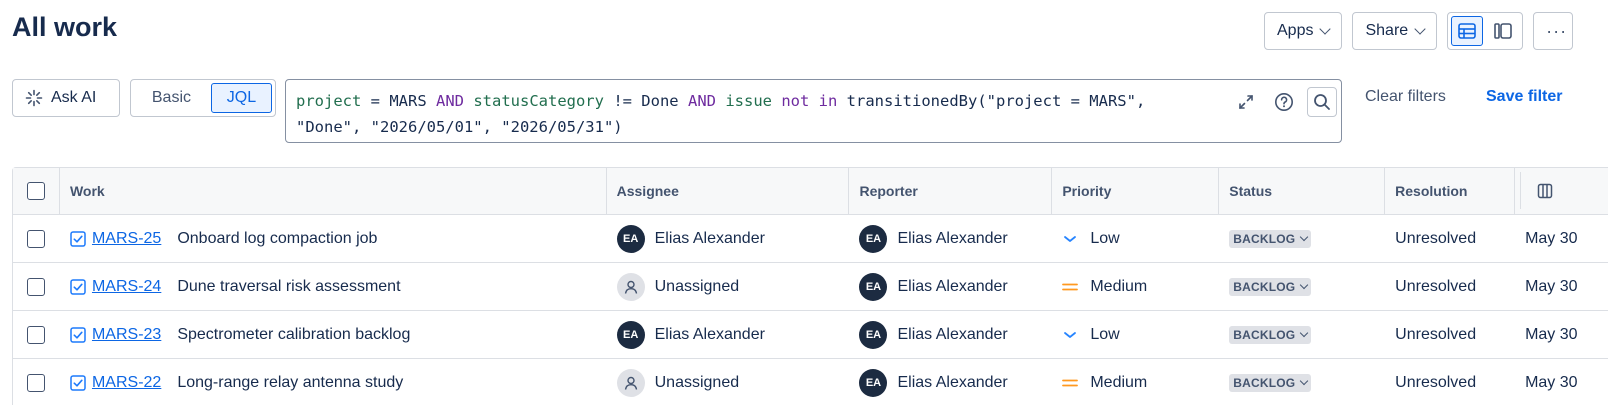 The height and width of the screenshot is (405, 1608). I want to click on work-cell: MARS-23 Spectrometer calibration backlog, so click(333, 334).